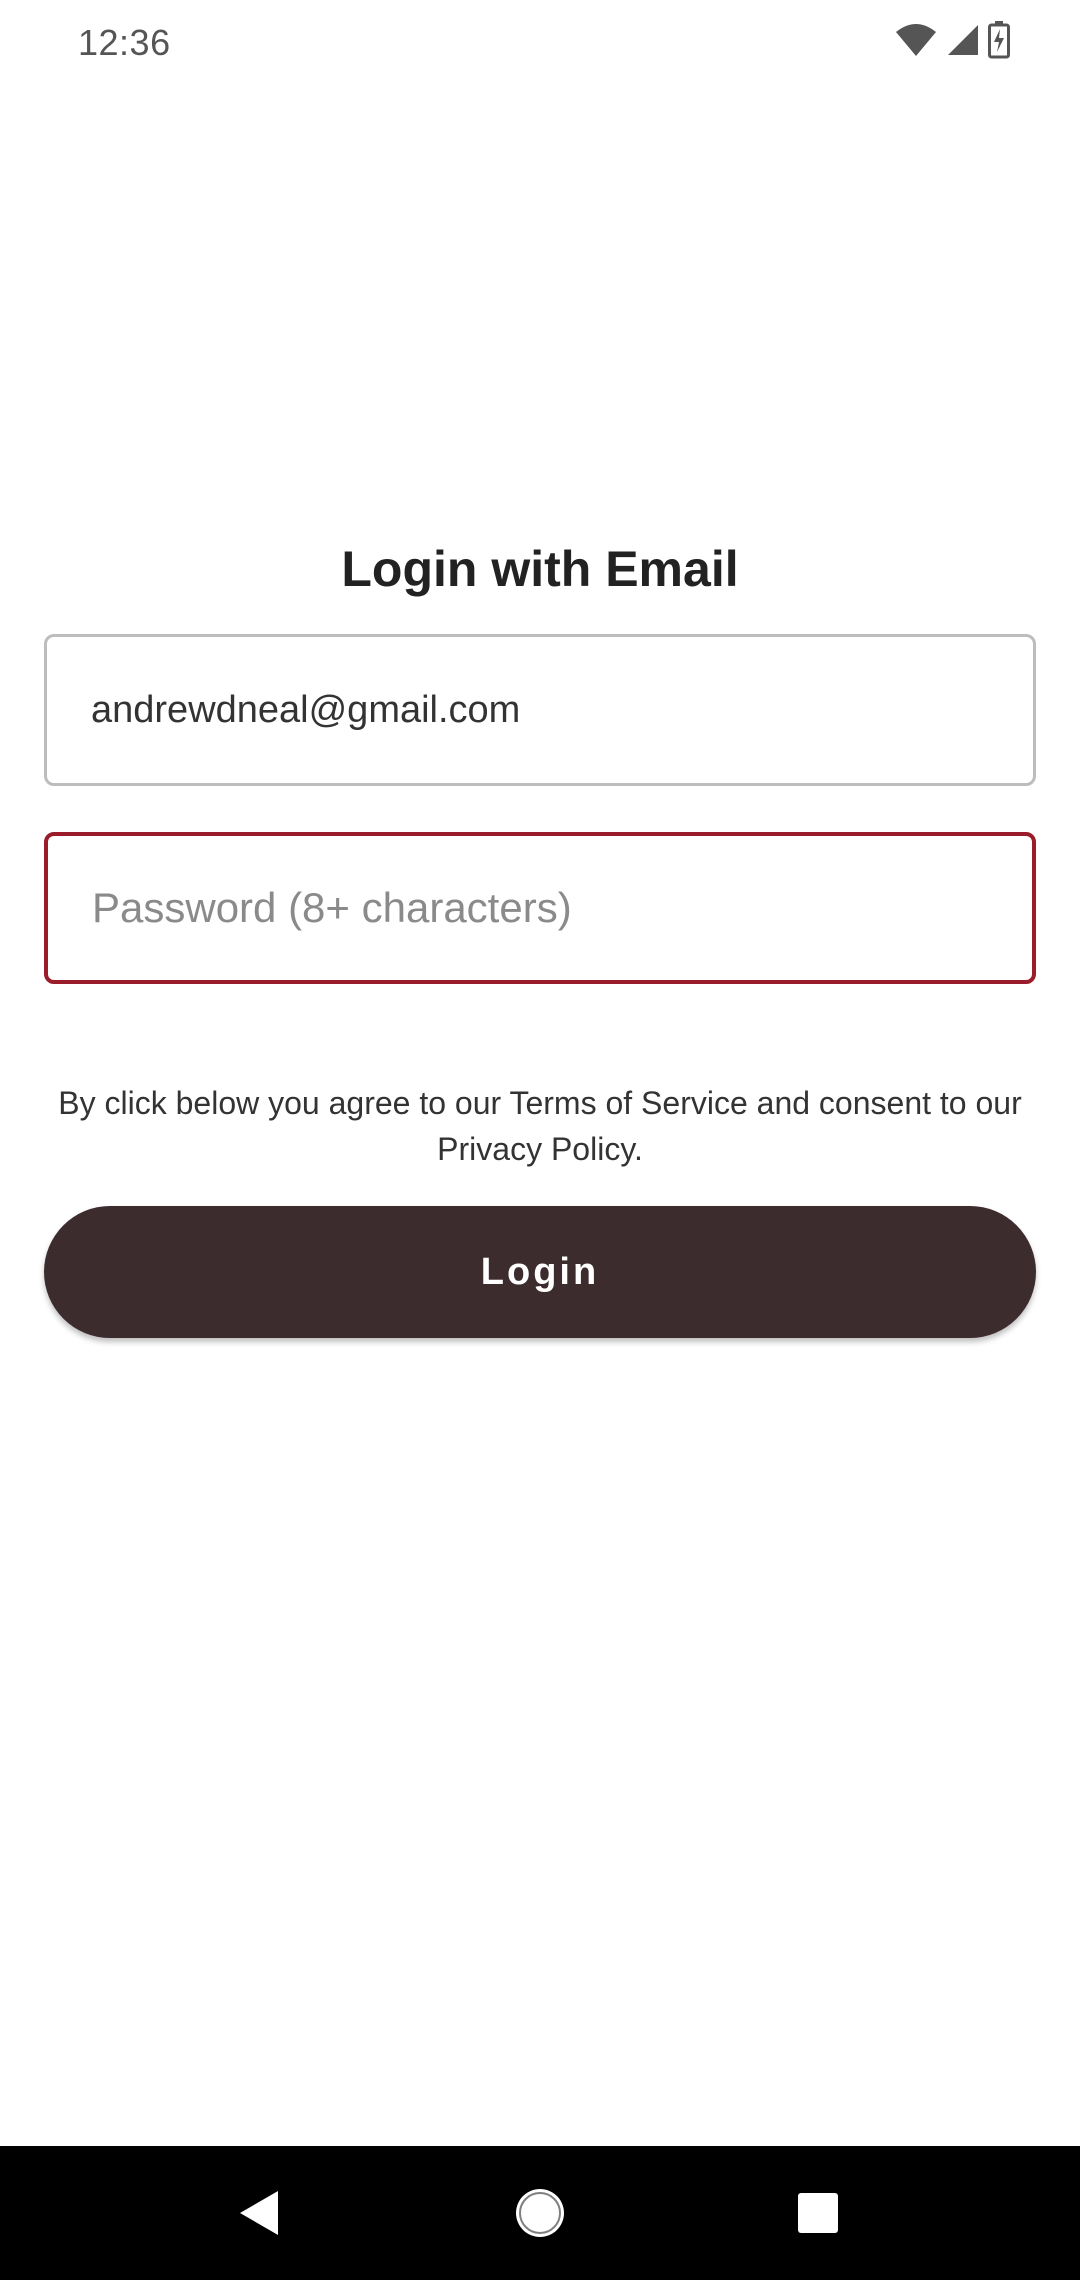  I want to click on email-field: andrewdneal@gmail.com, so click(540, 710).